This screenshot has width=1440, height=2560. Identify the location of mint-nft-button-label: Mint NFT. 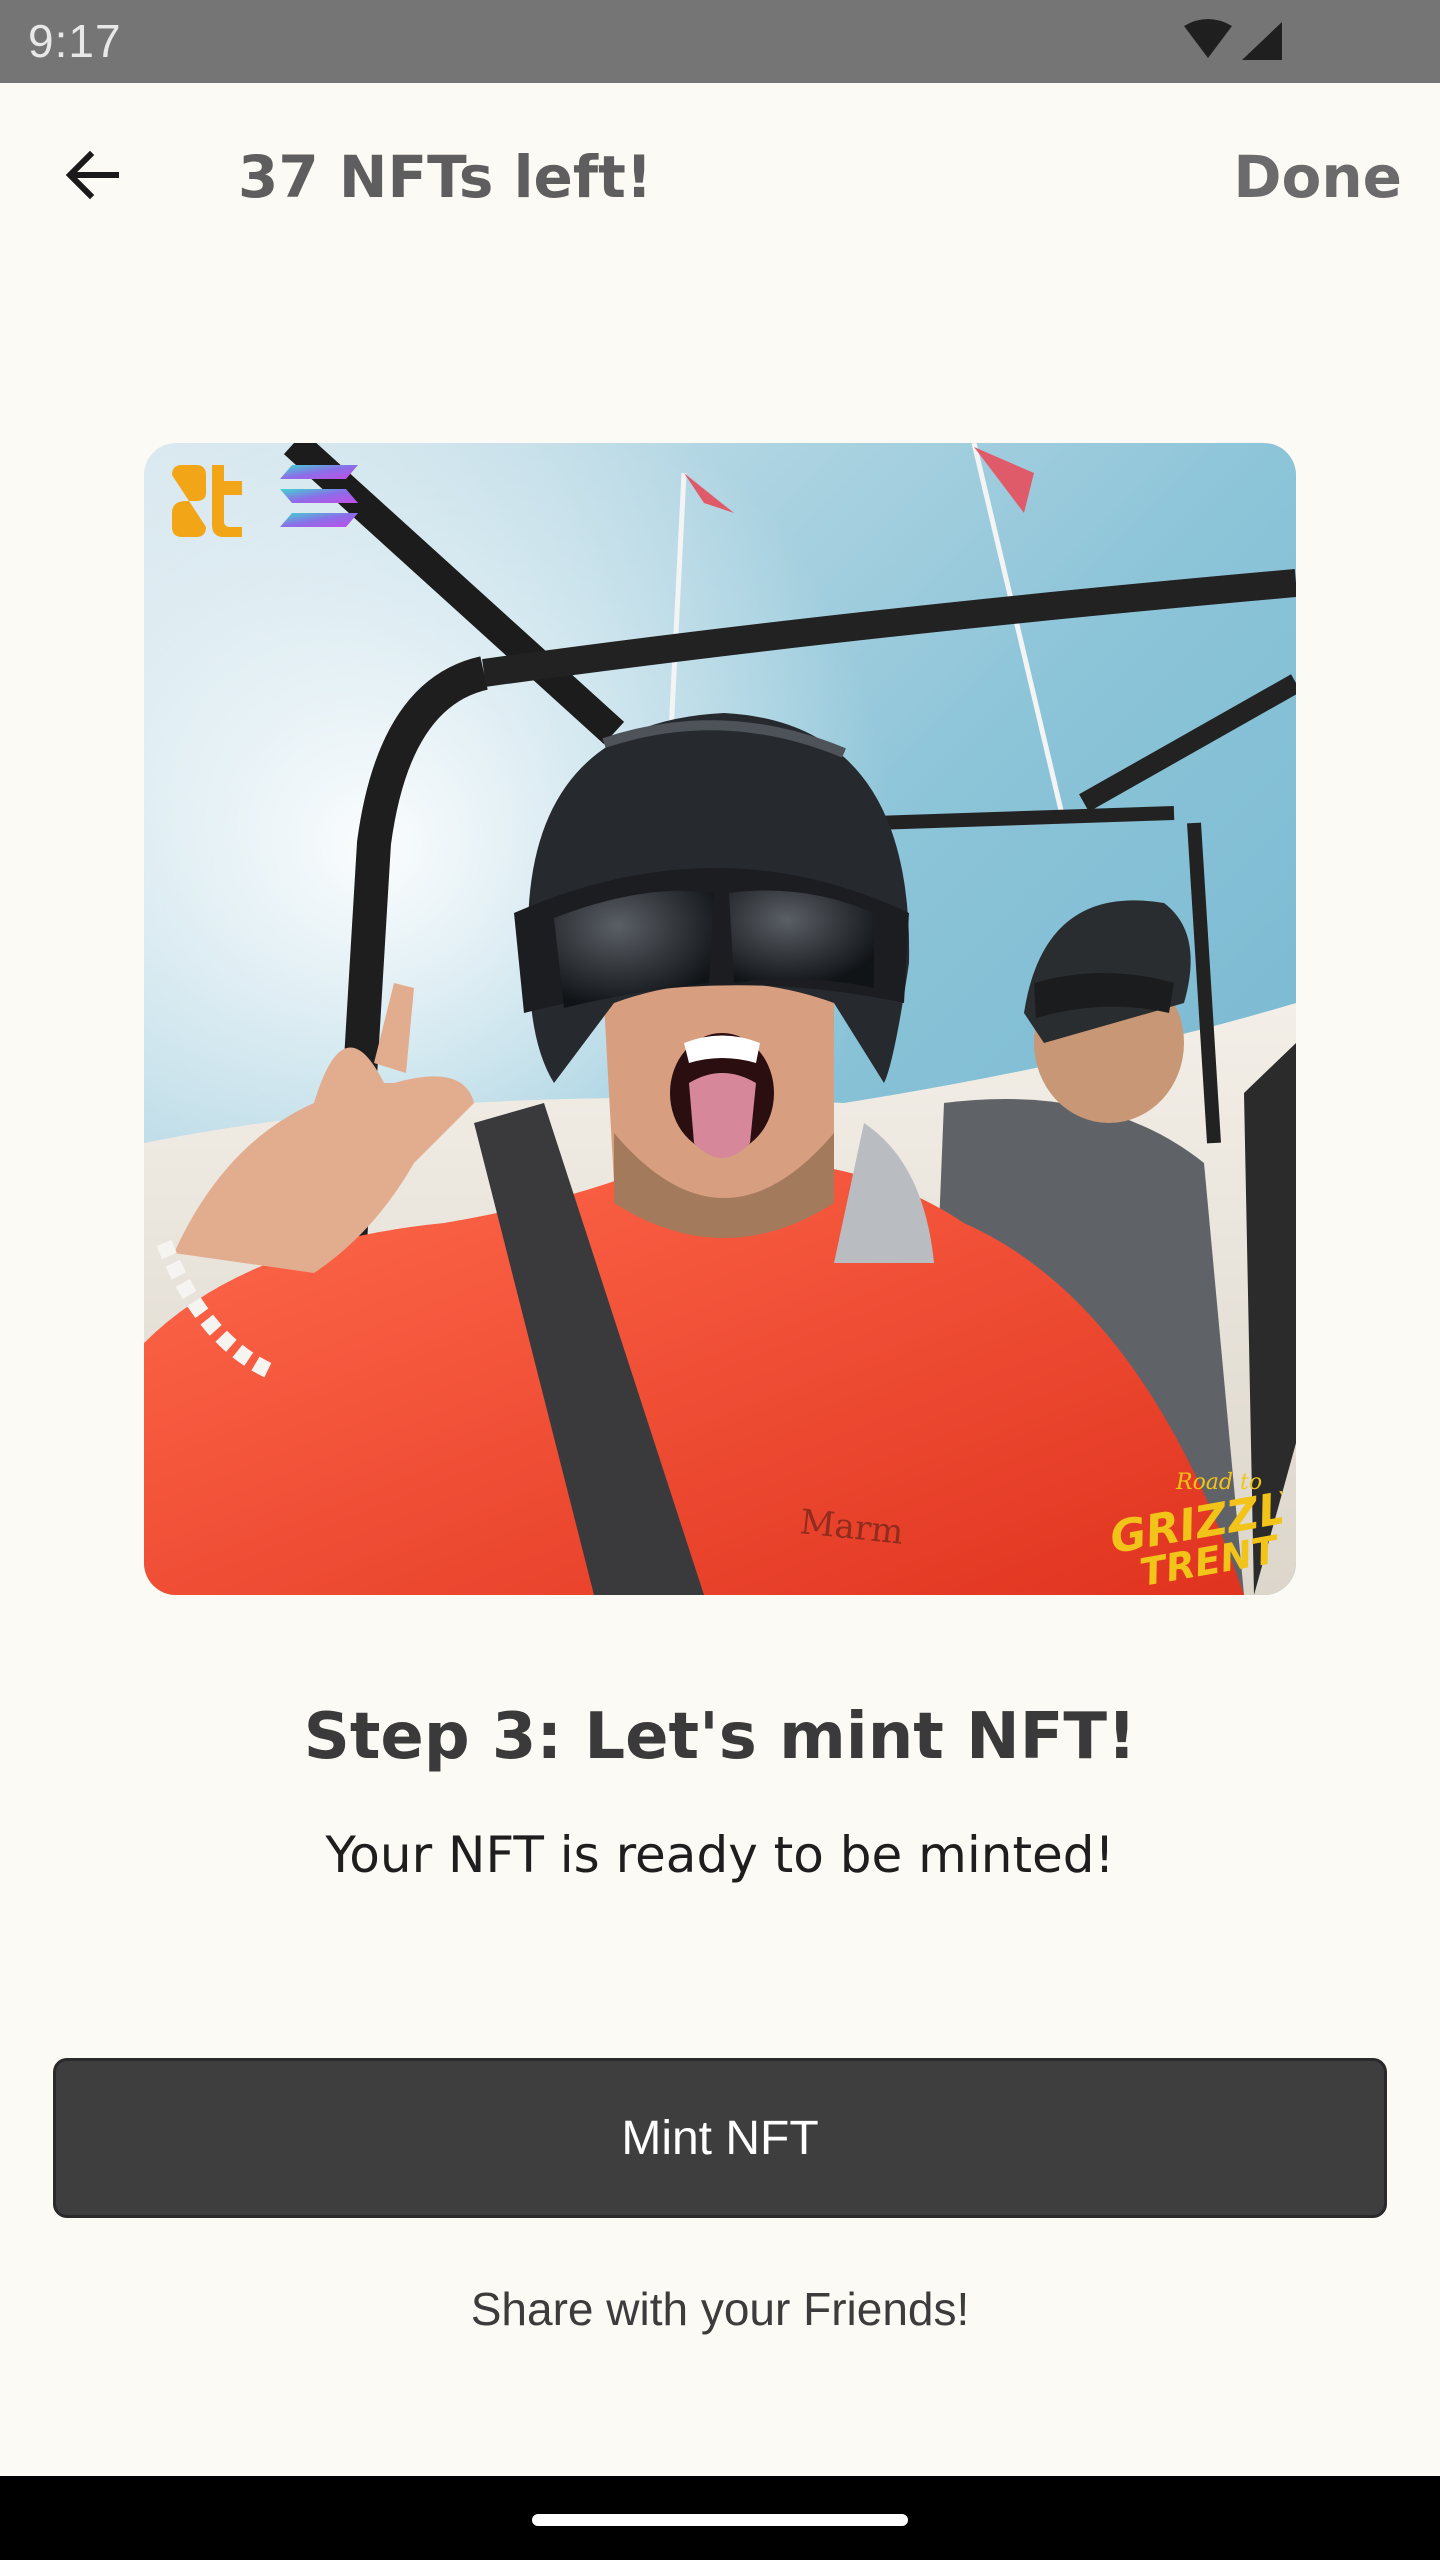
(720, 2138).